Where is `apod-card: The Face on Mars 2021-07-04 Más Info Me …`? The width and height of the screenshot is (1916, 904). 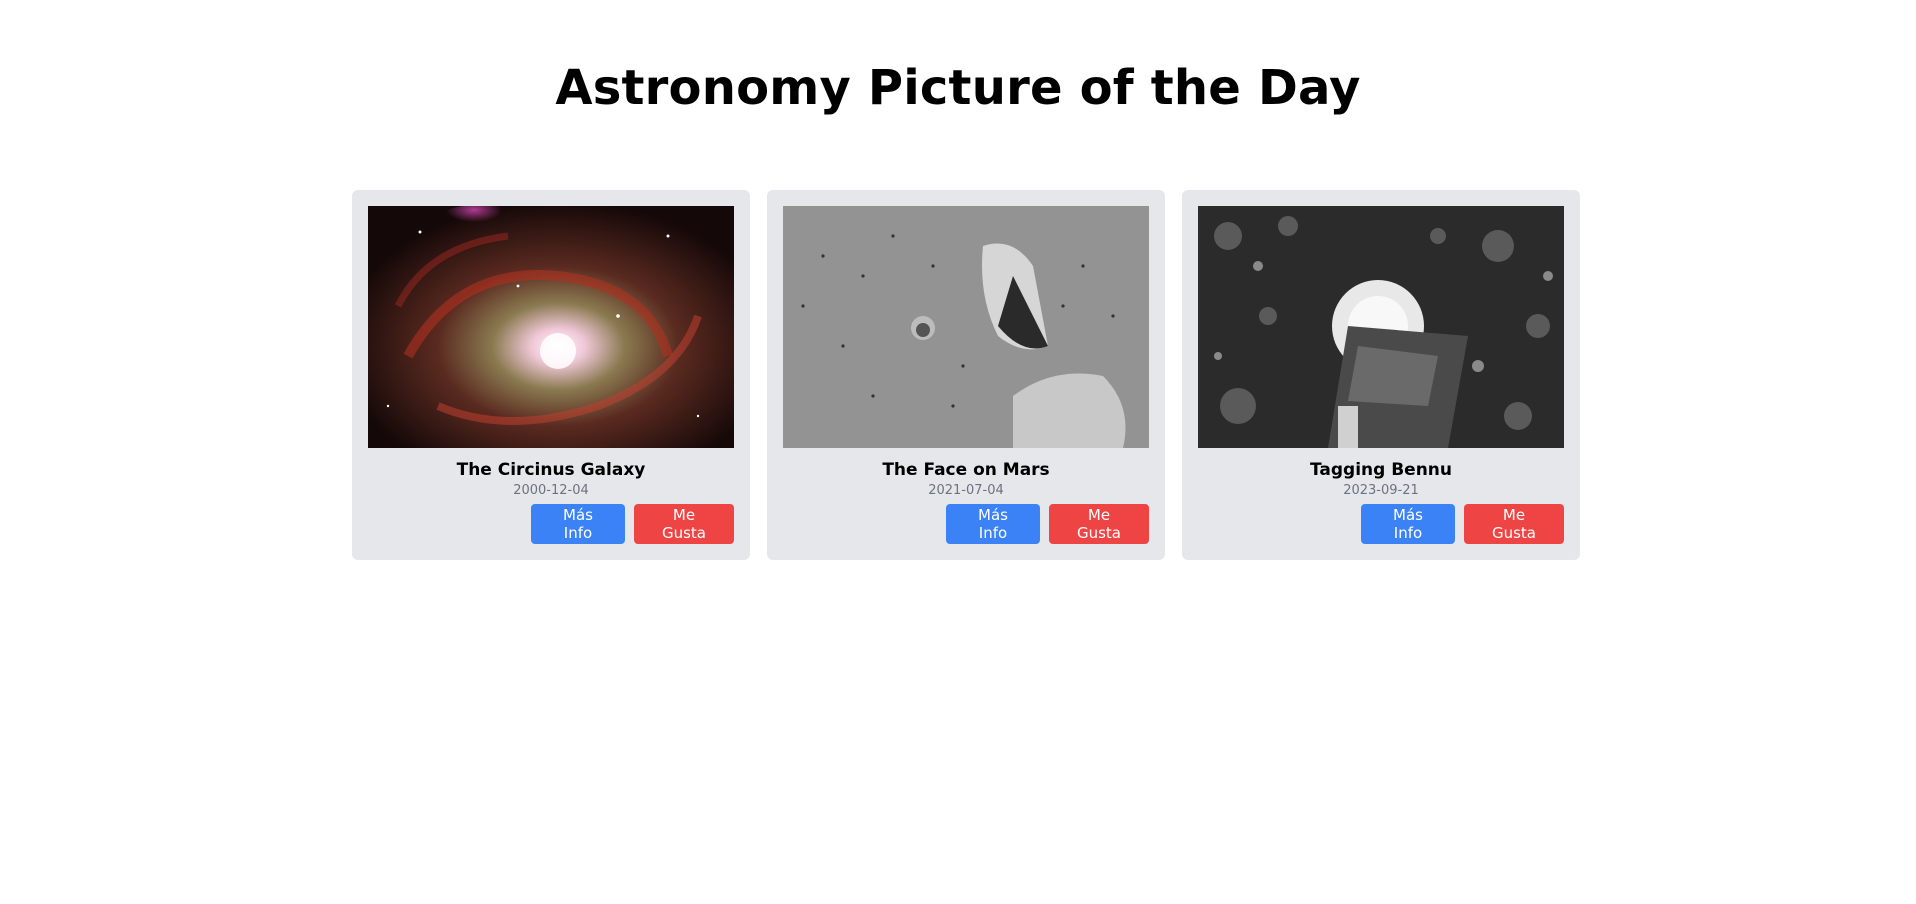 apod-card: The Face on Mars 2021-07-04 Más Info Me … is located at coordinates (966, 375).